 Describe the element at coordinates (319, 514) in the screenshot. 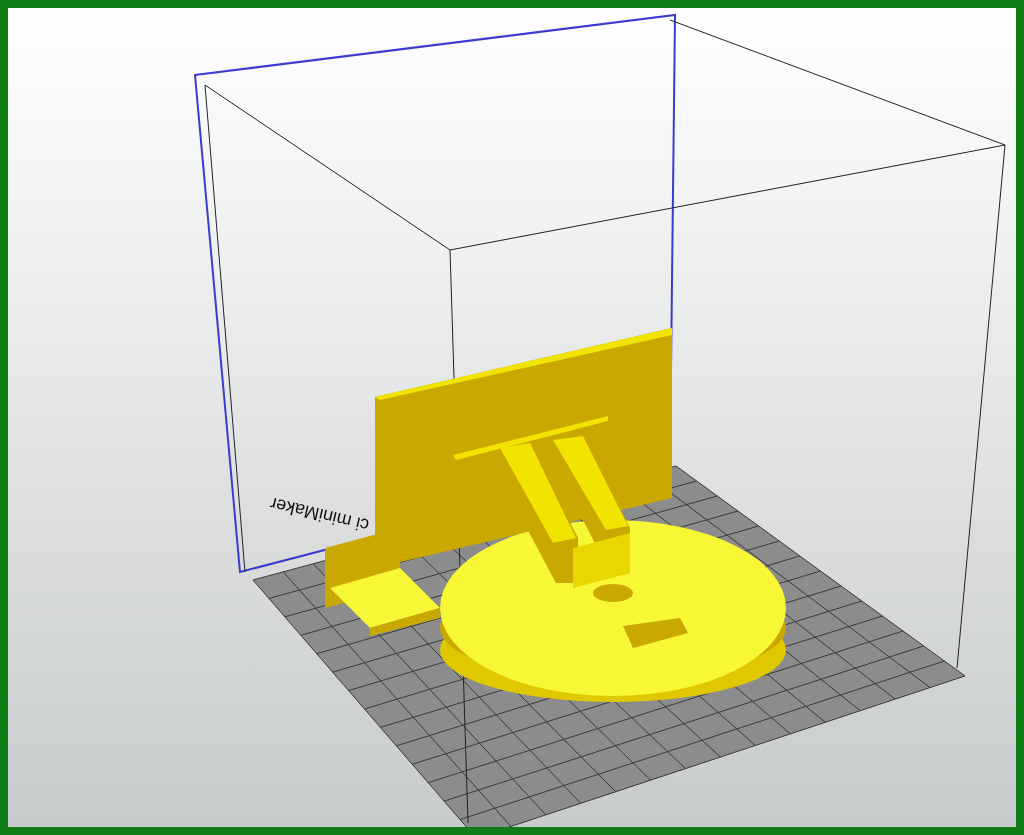

I see `plate-label: ci miniMaker` at that location.